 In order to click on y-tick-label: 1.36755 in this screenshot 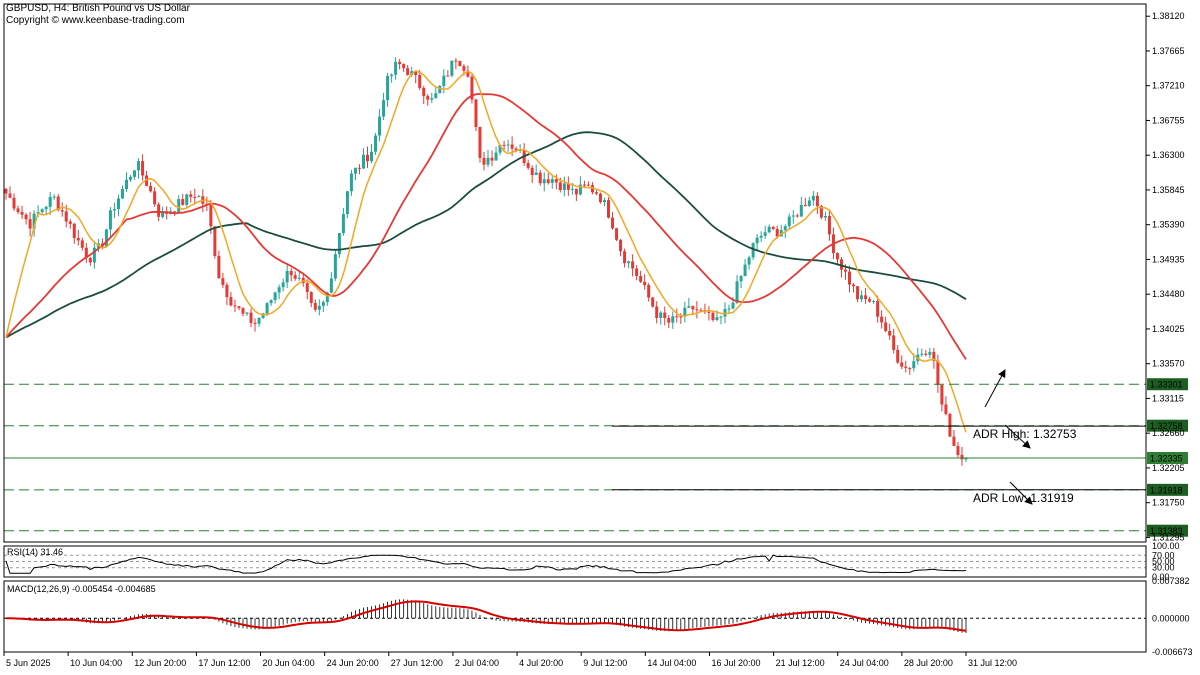, I will do `click(1168, 120)`.